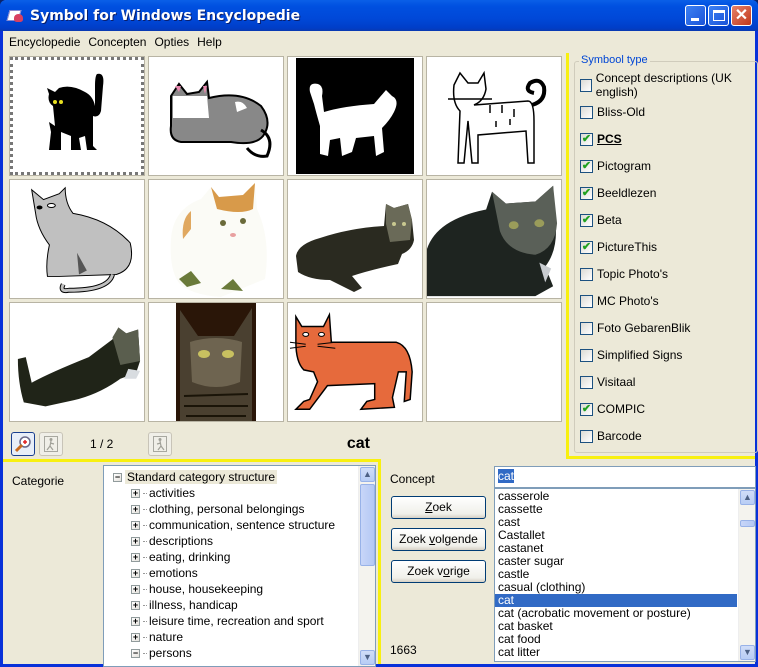 This screenshot has width=758, height=667. I want to click on category-scrollbar: ▲ ▼, so click(366, 566).